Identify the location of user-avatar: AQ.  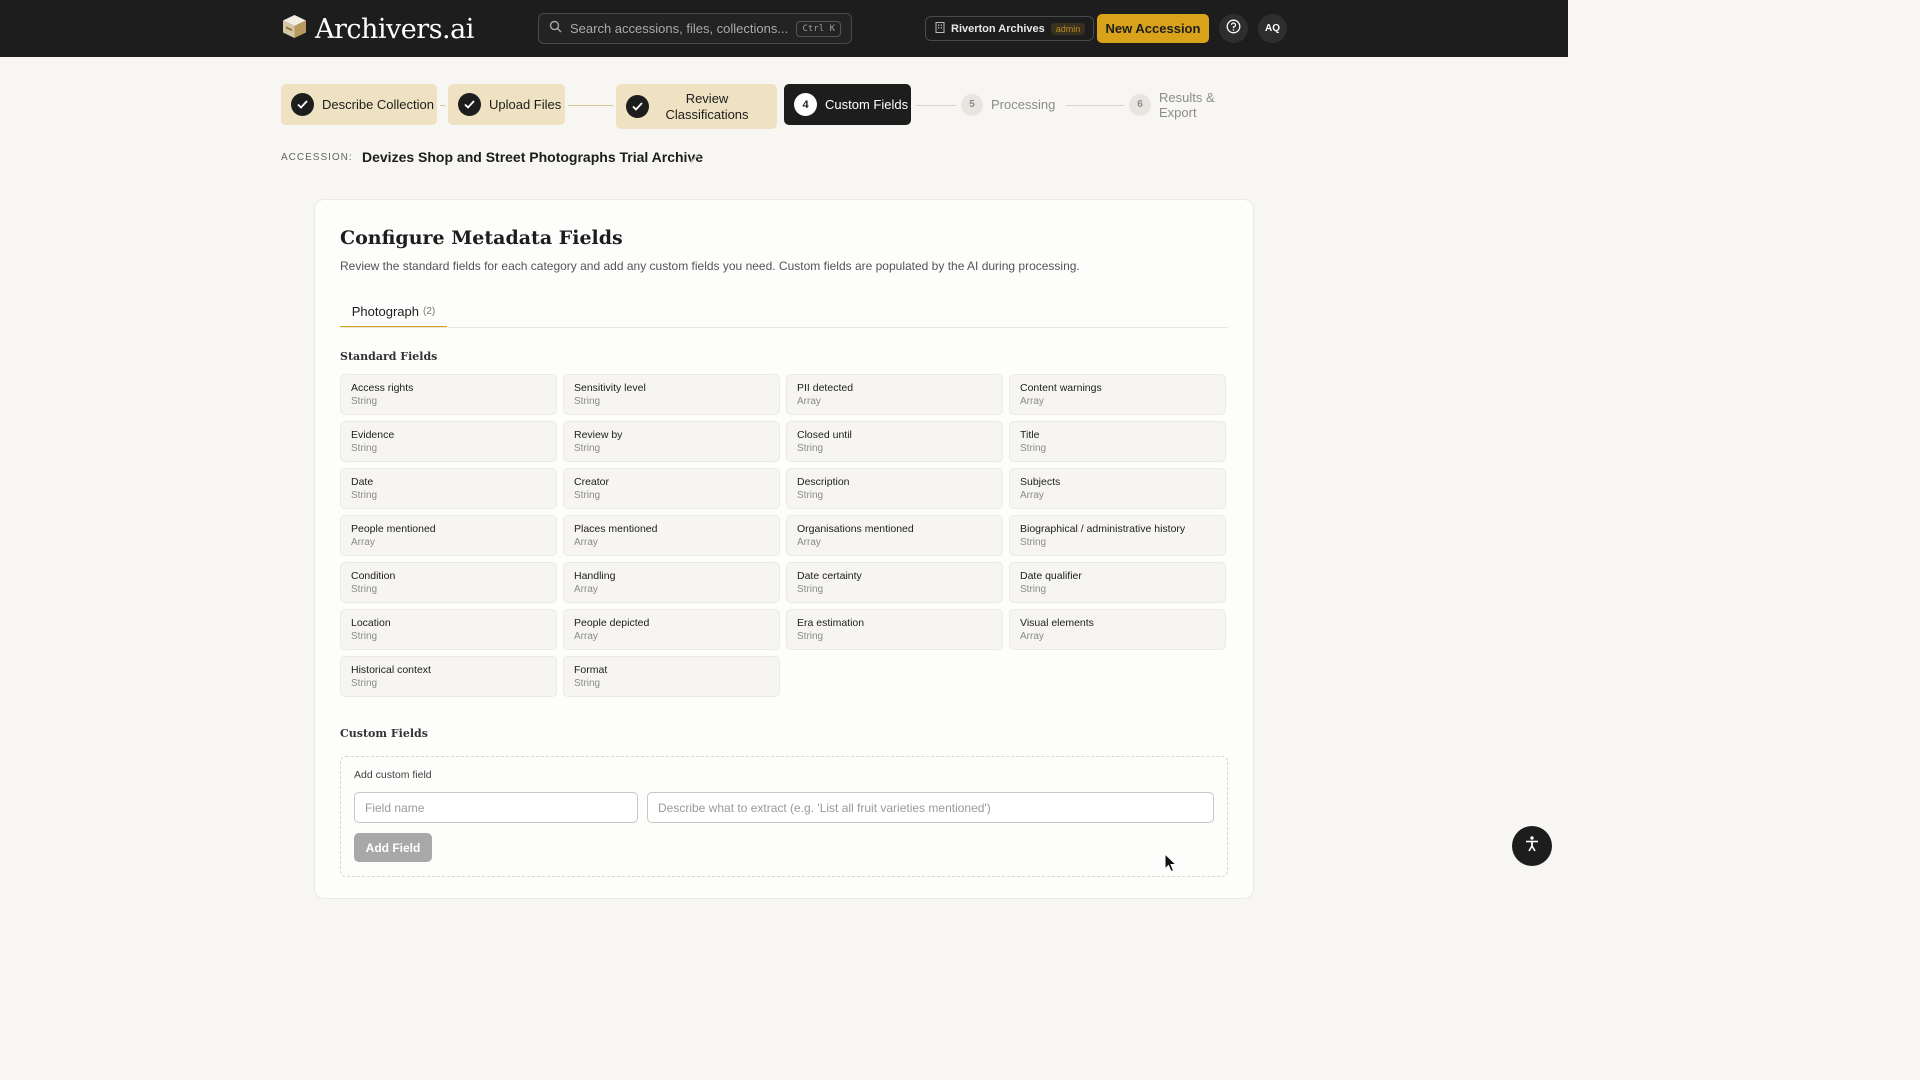
(1272, 28).